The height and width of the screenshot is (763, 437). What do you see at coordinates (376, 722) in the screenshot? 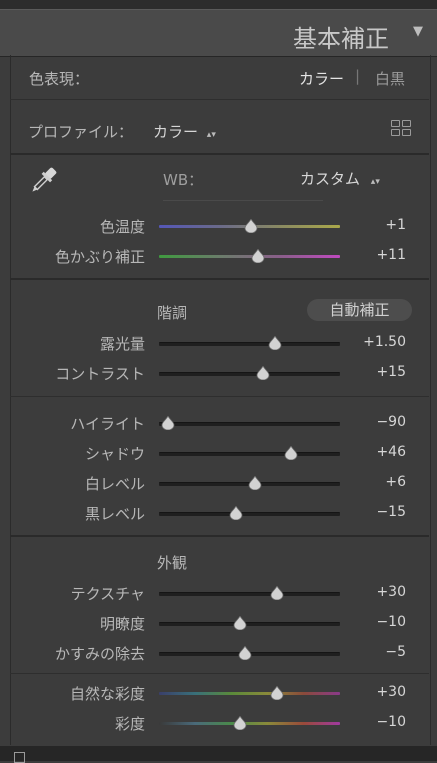
I see `saturation-value: −10` at bounding box center [376, 722].